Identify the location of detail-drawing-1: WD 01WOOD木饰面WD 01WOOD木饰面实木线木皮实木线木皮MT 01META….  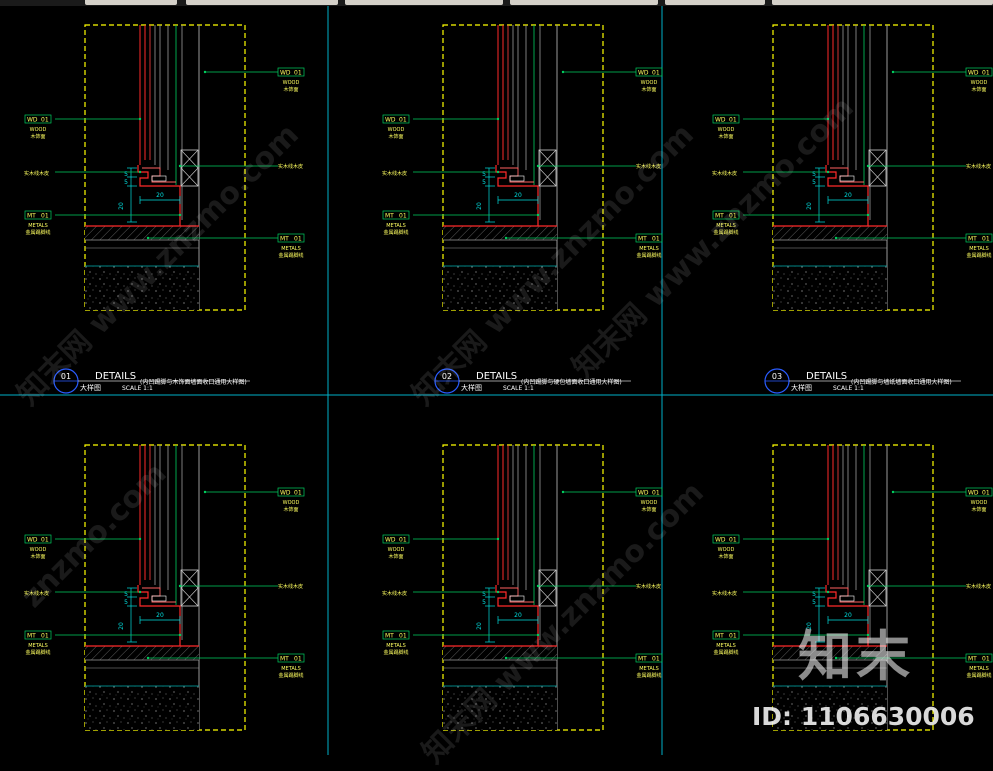
(164, 167).